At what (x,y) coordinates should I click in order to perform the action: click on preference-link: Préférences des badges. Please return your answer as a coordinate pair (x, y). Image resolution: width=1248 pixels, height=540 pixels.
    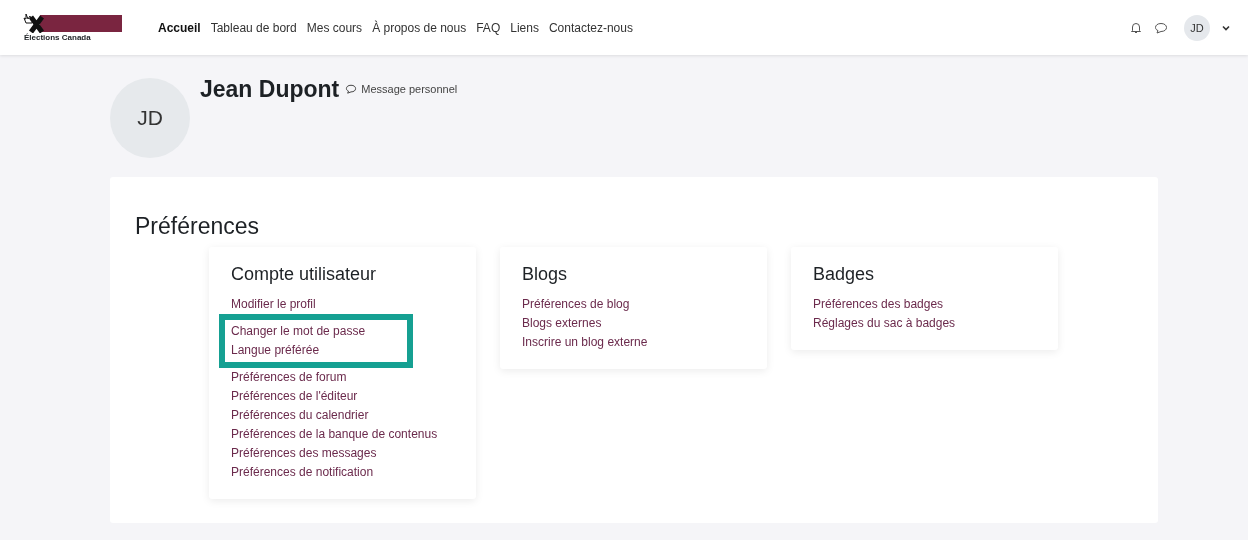
    Looking at the image, I should click on (924, 304).